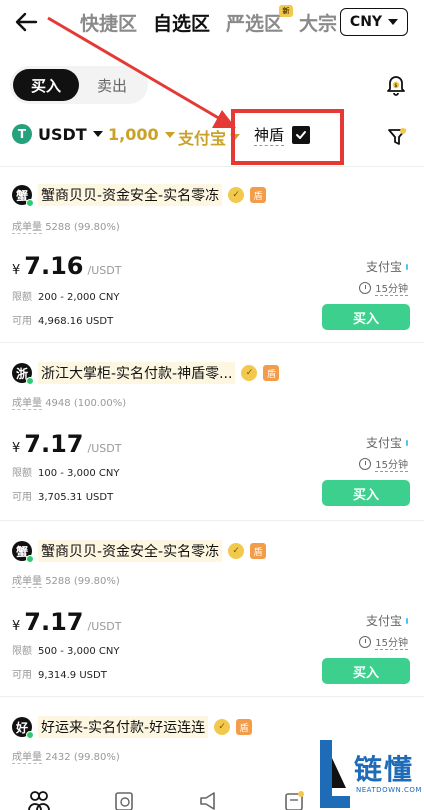 The image size is (424, 810). I want to click on filter-row: T USDT 1,000 支付宝, so click(212, 138).